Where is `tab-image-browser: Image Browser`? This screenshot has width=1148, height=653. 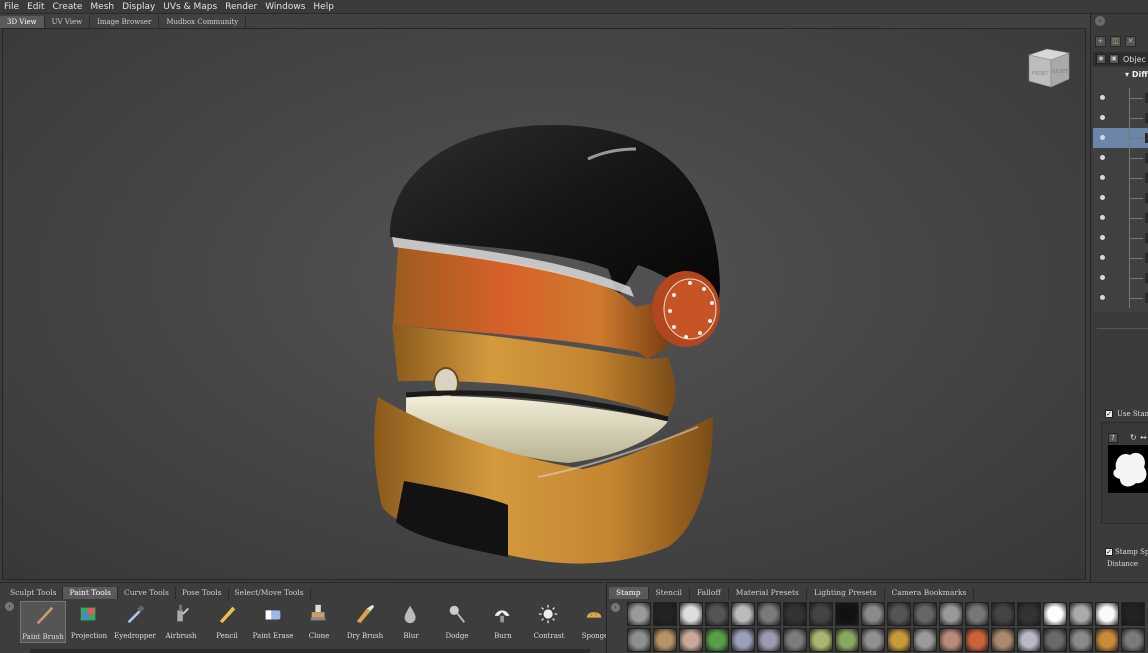
tab-image-browser: Image Browser is located at coordinates (125, 22).